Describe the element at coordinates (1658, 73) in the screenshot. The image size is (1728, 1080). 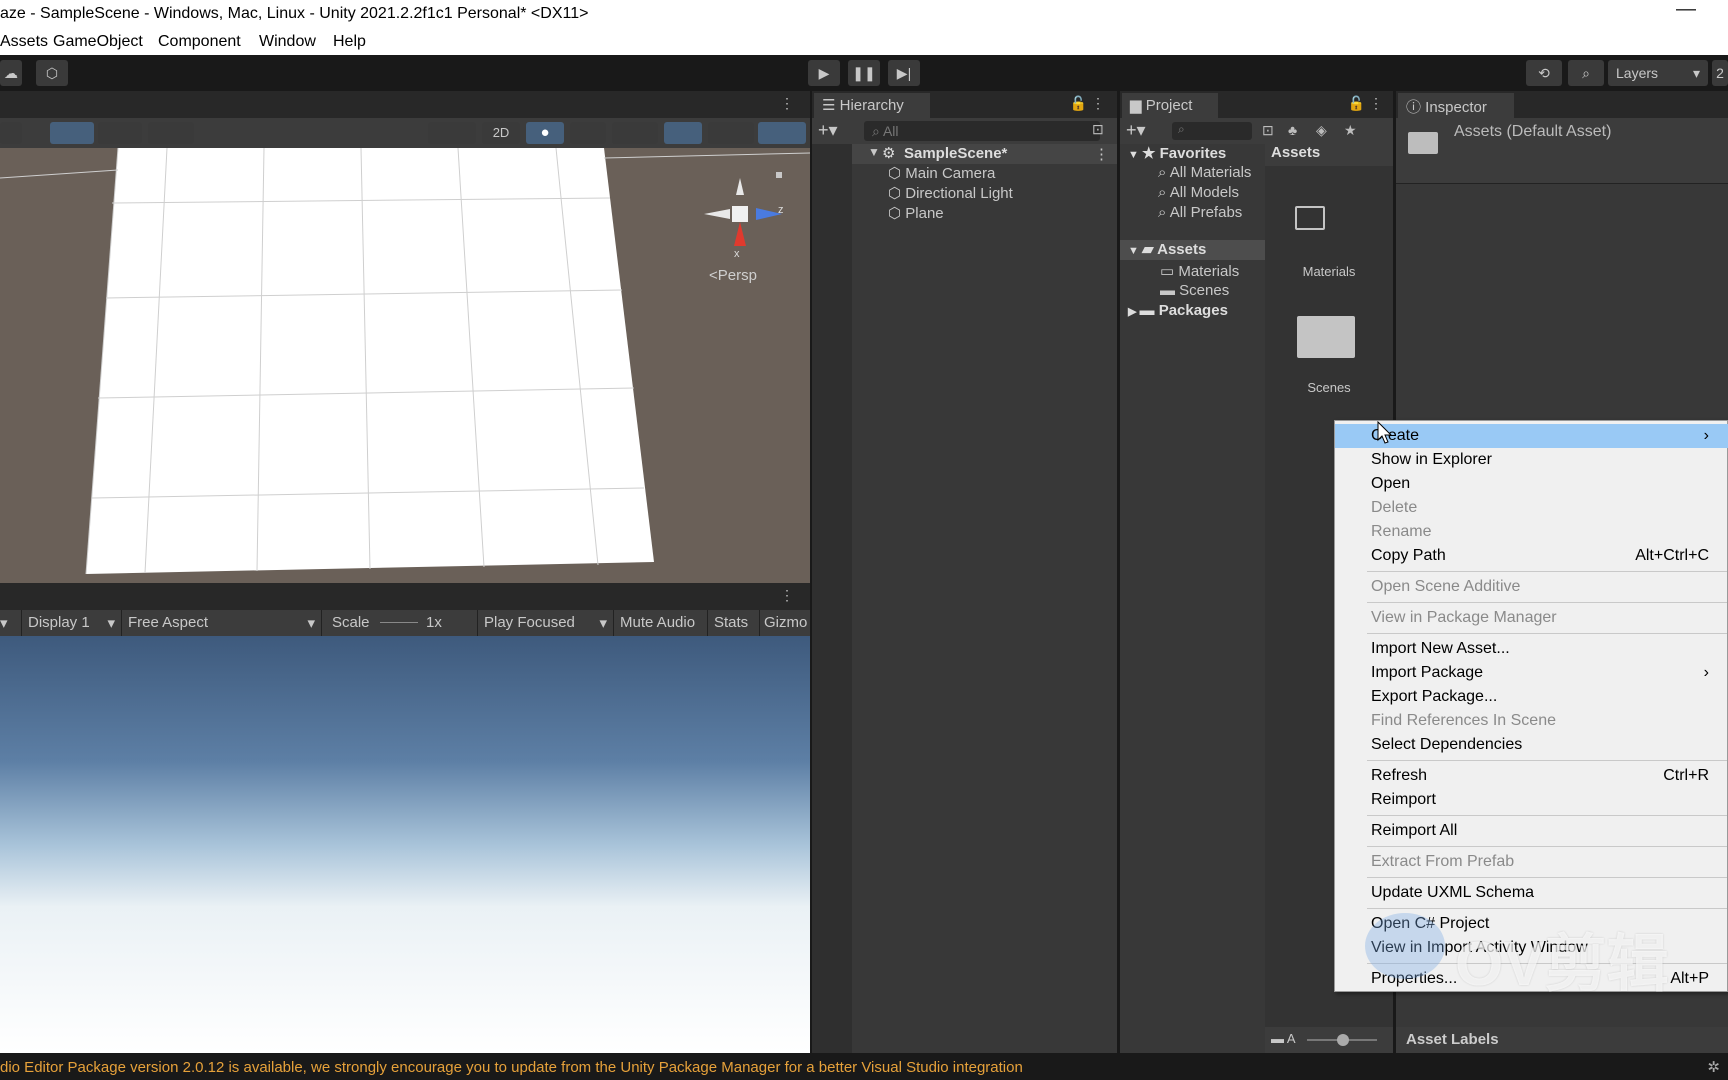
I see `layers-dropdown: Layers ▾` at that location.